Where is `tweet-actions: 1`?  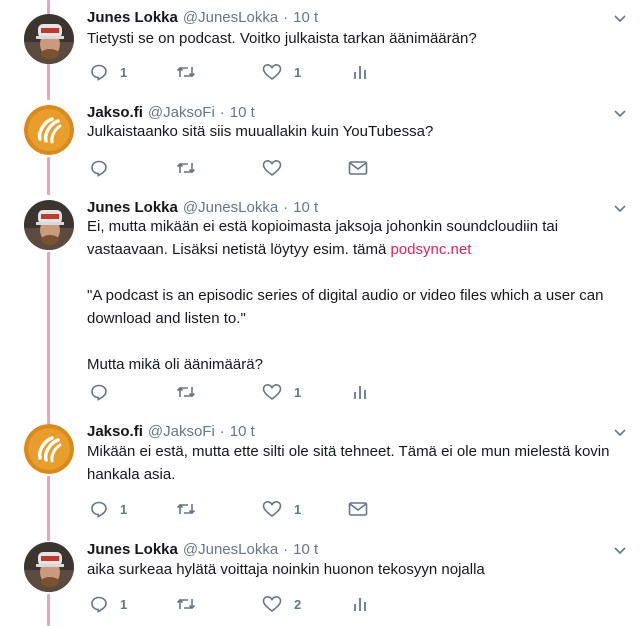
tweet-actions: 1 is located at coordinates (290, 392).